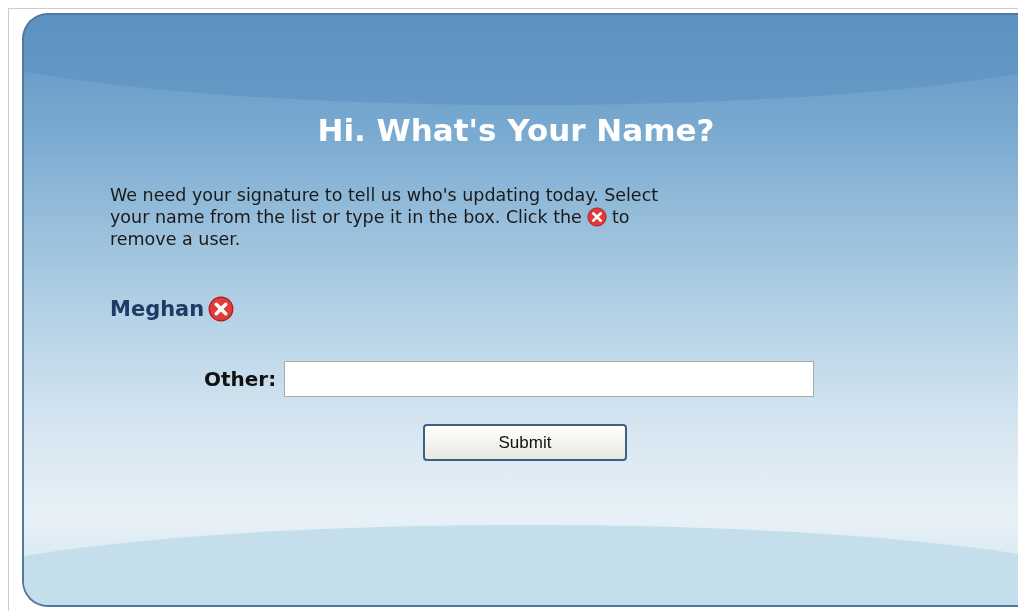 The width and height of the screenshot is (1018, 611). Describe the element at coordinates (525, 442) in the screenshot. I see `submit-button: Submit` at that location.